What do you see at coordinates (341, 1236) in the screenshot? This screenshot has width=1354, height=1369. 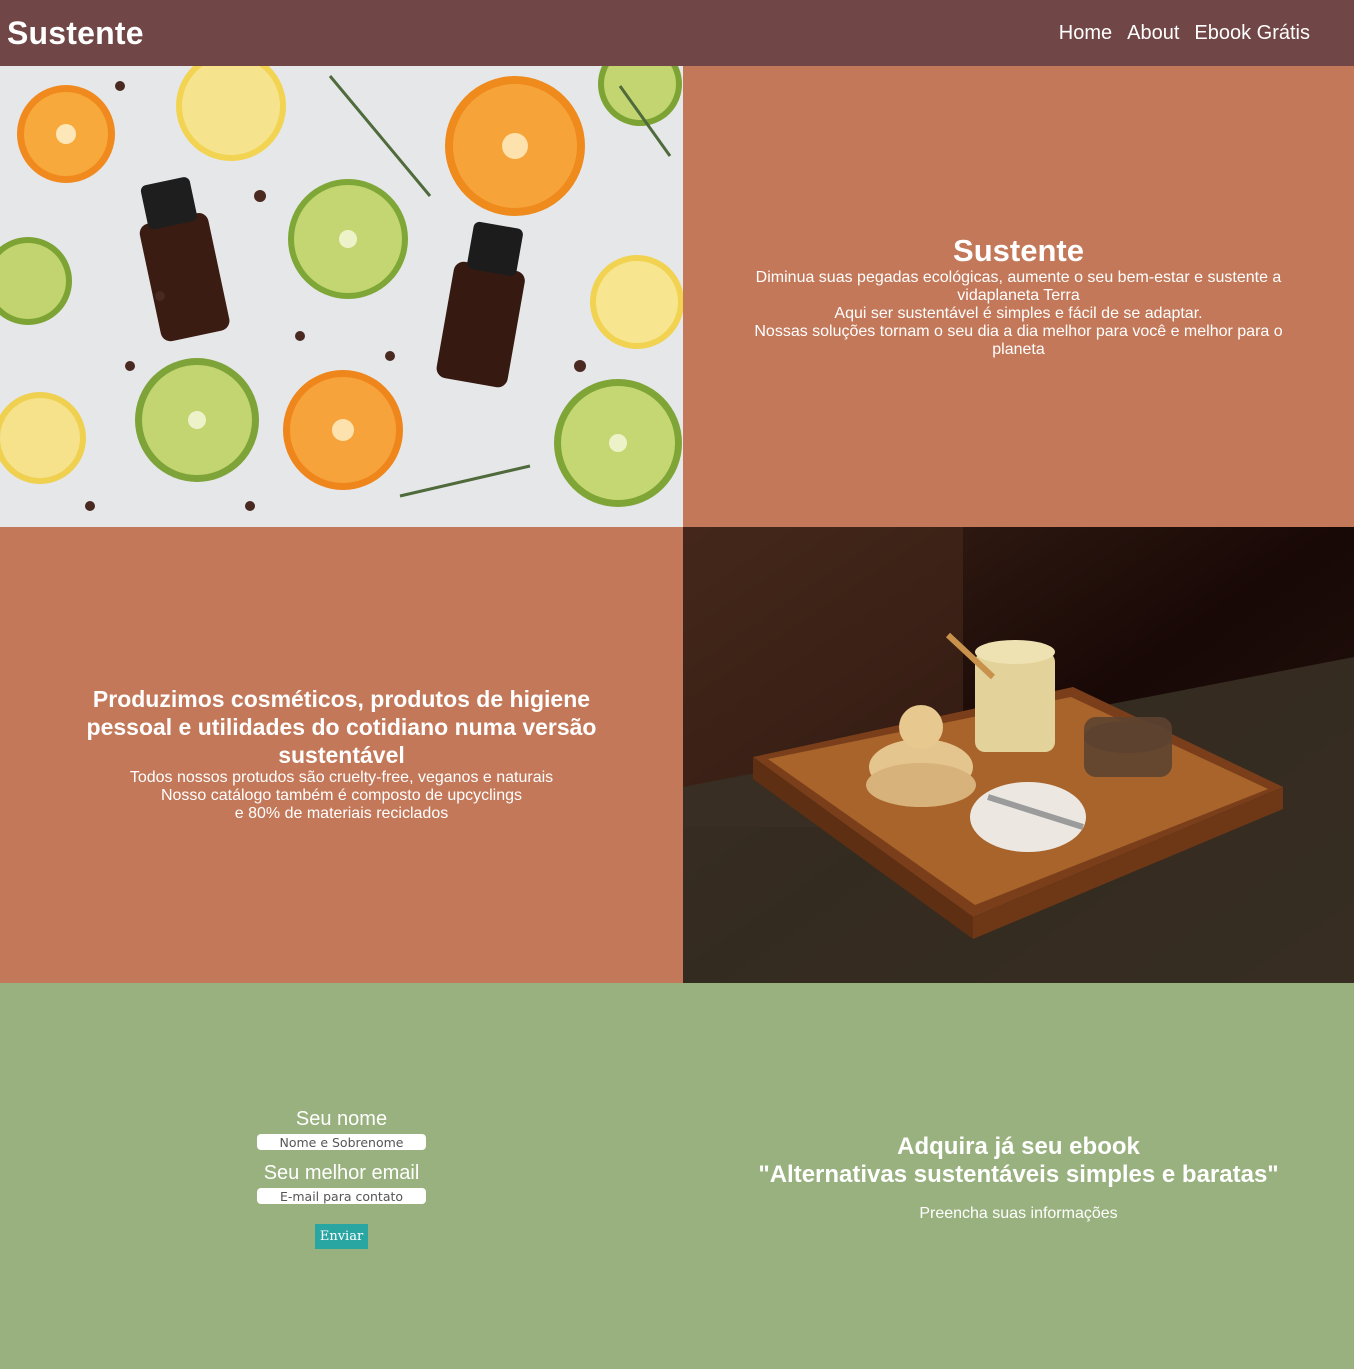 I see `submit-button: Enviar` at bounding box center [341, 1236].